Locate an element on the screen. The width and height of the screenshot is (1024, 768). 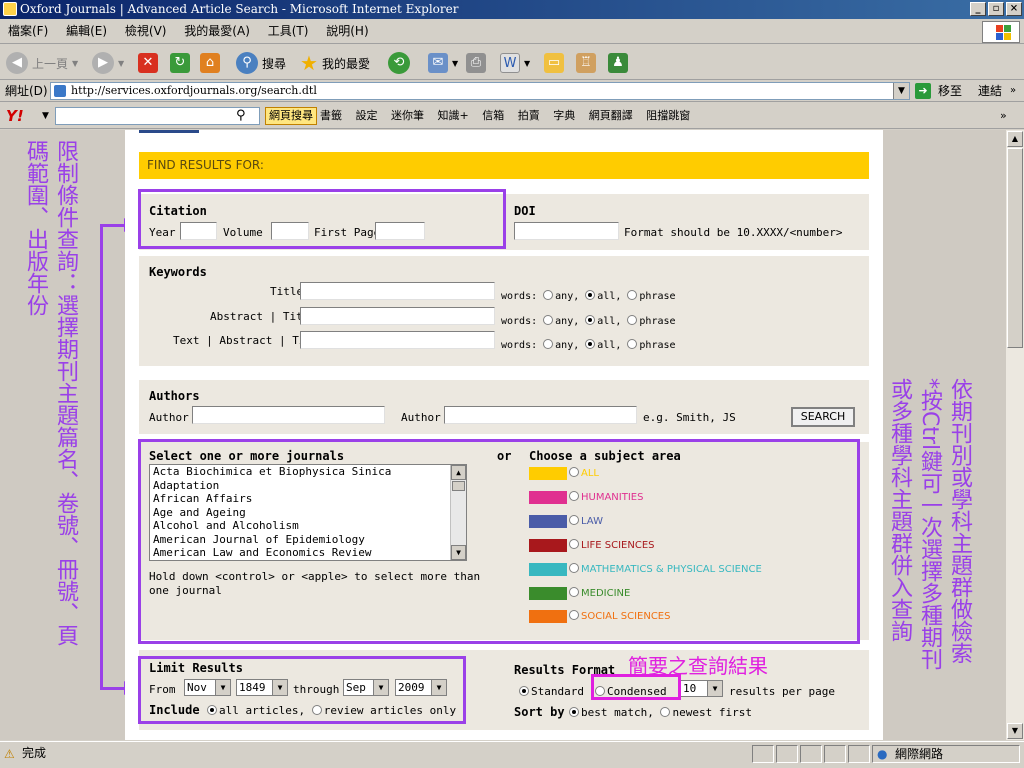
edit-button: W ▼ is located at coordinates (515, 63).